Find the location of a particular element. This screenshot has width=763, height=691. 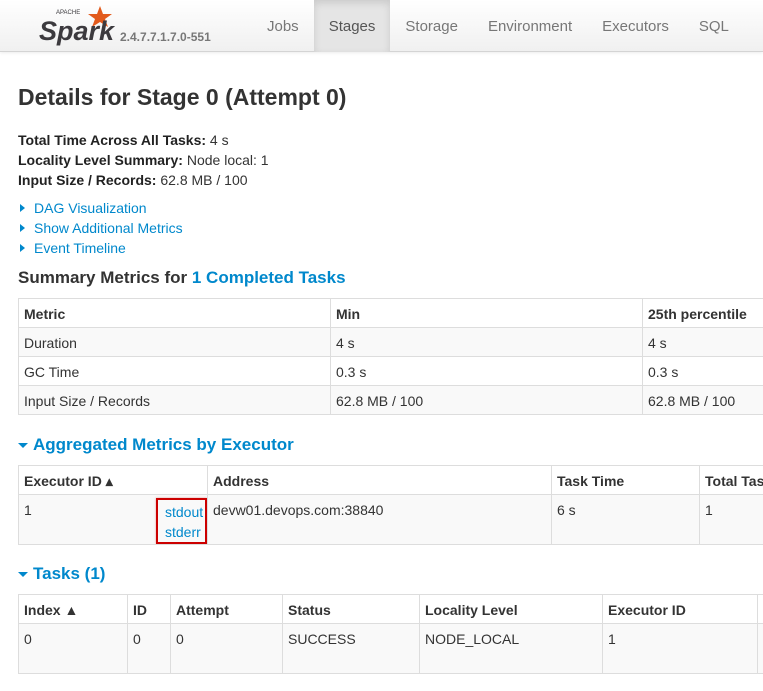

aggregated-metrics-toggle: Aggregated Metrics by Executor is located at coordinates (156, 445).